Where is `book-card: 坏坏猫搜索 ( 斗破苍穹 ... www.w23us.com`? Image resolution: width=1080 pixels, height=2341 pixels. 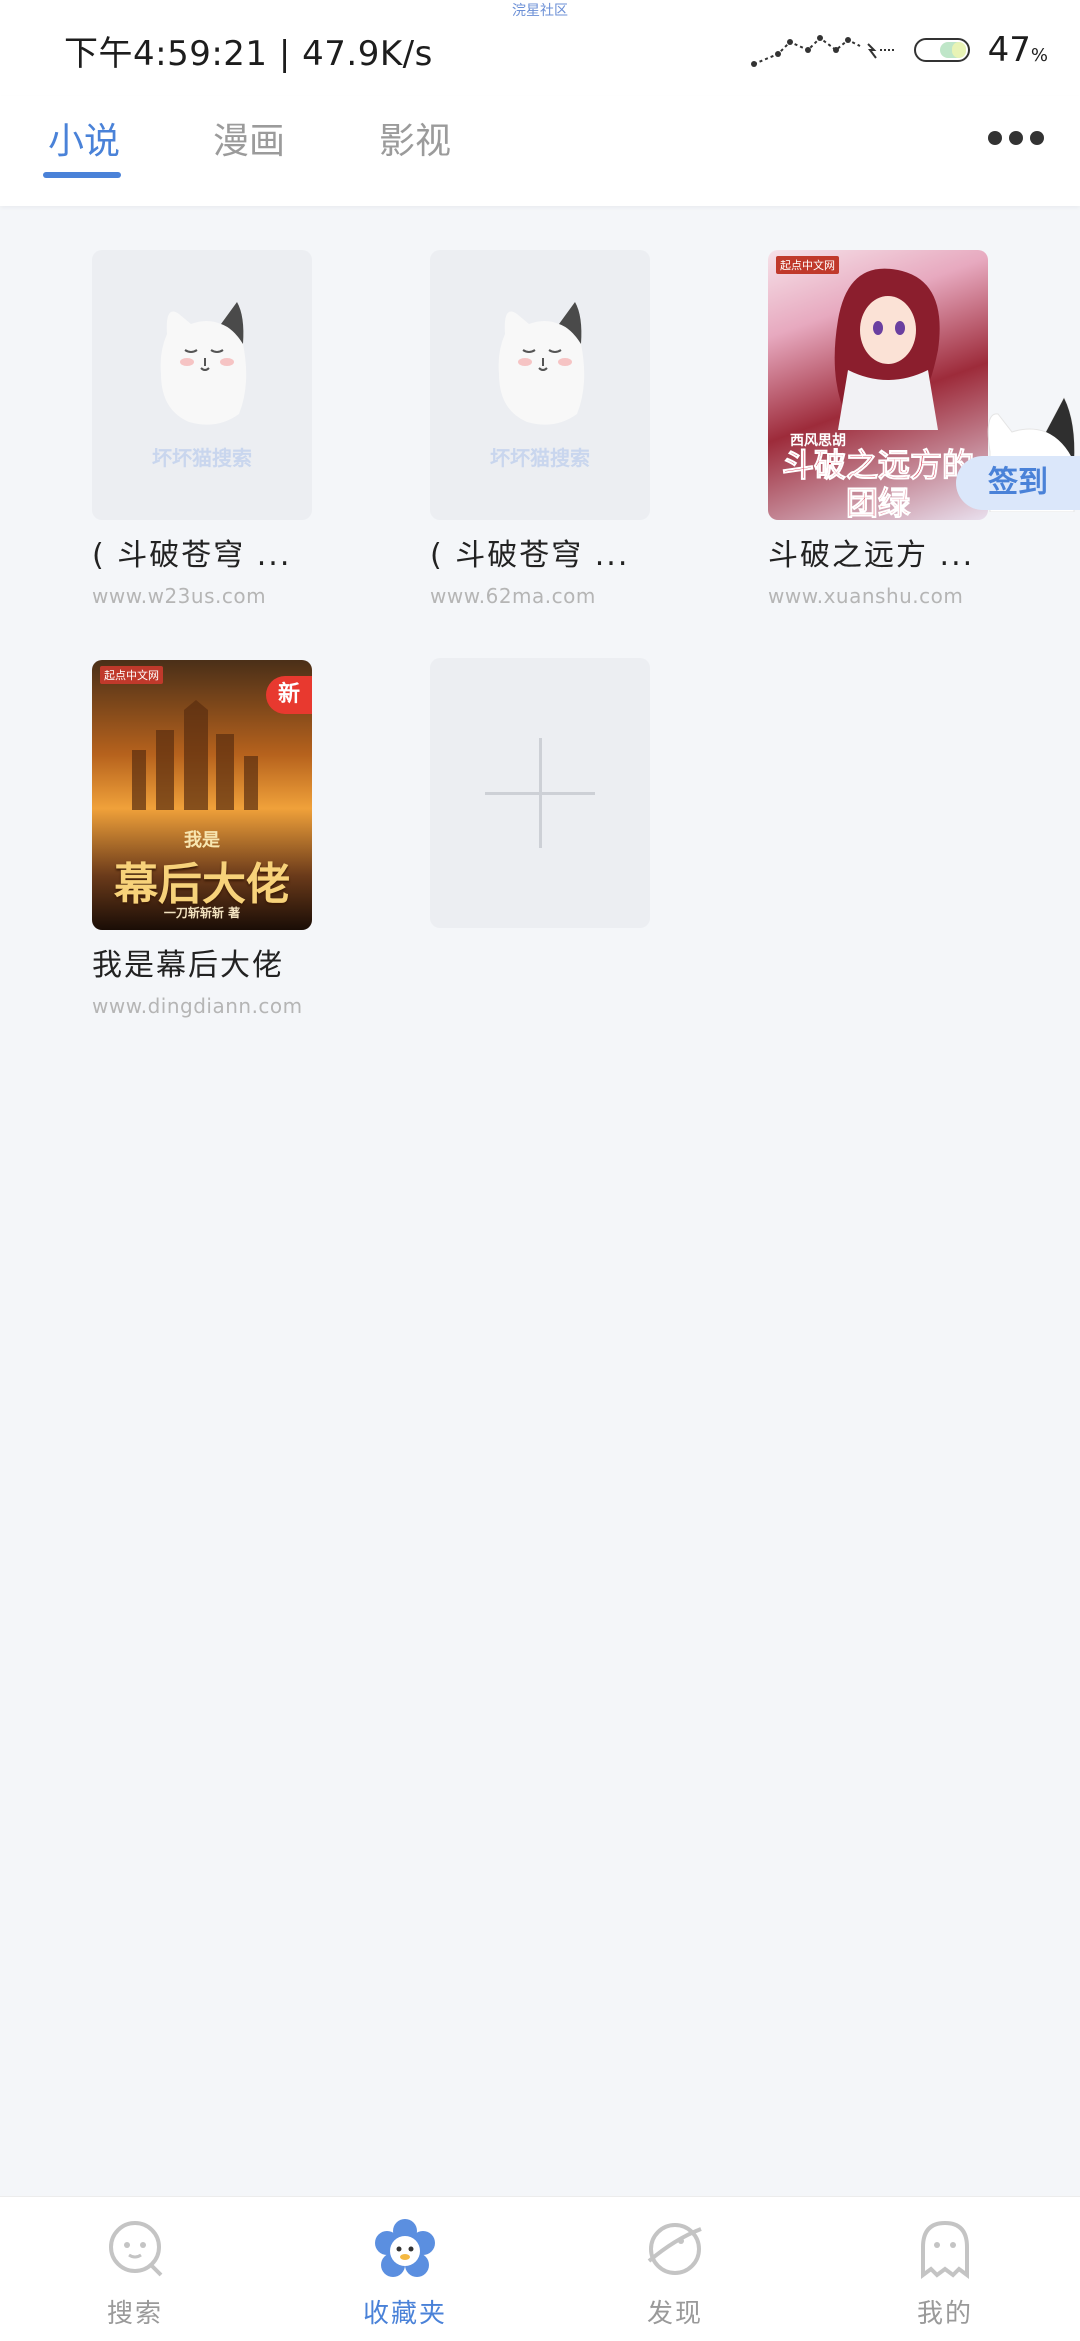 book-card: 坏坏猫搜索 ( 斗破苍穹 ... www.w23us.com is located at coordinates (207, 429).